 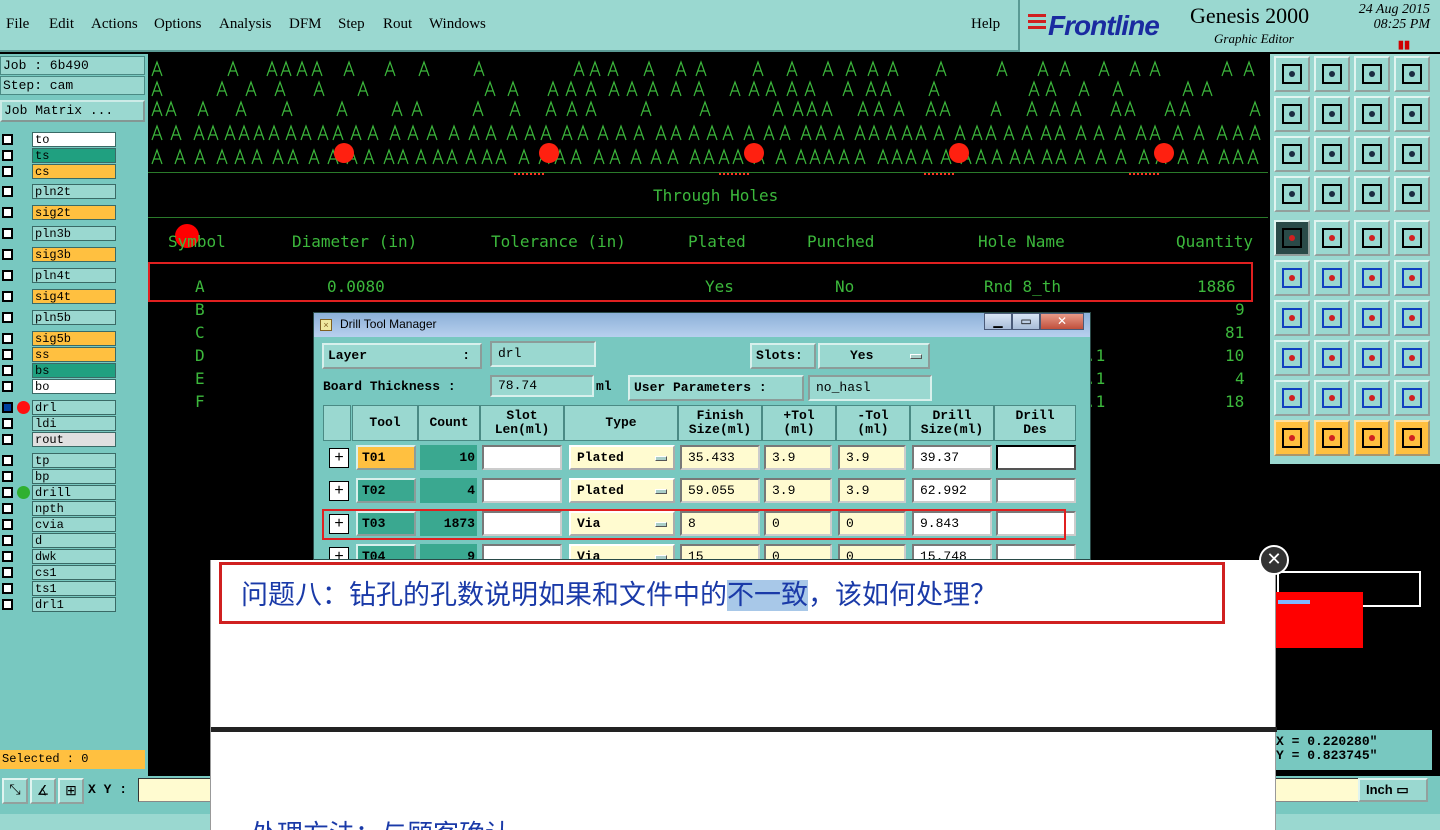 I want to click on ruler-icon, so click(x=1372, y=238).